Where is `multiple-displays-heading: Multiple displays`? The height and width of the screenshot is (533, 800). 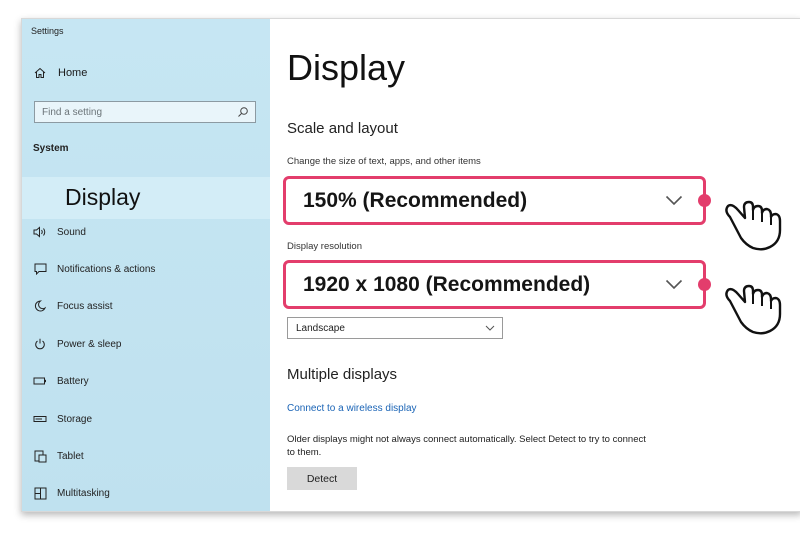 multiple-displays-heading: Multiple displays is located at coordinates (342, 374).